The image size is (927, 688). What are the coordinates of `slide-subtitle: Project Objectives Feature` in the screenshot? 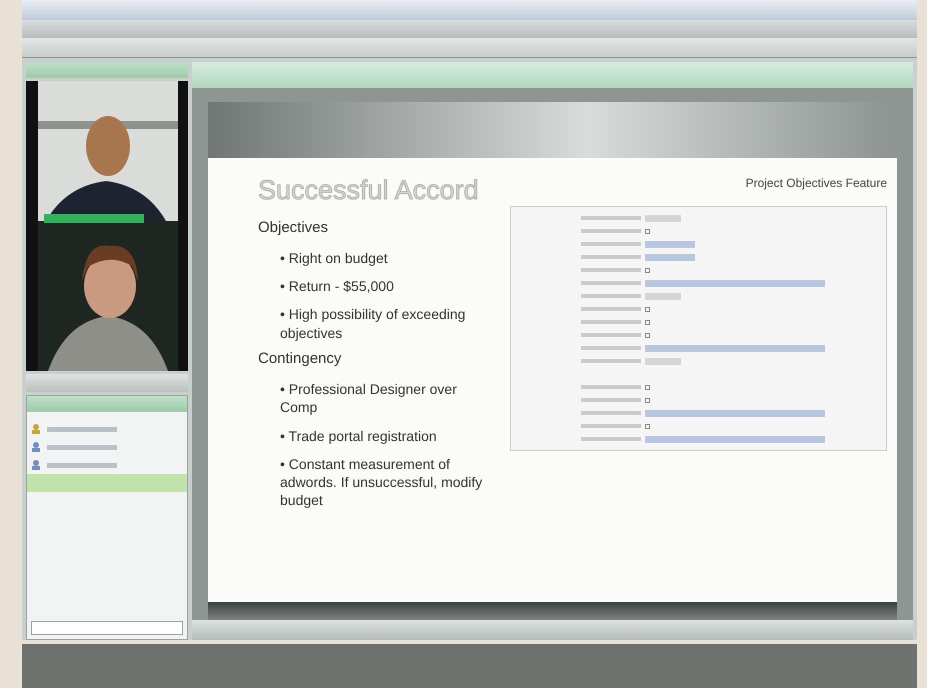 It's located at (815, 183).